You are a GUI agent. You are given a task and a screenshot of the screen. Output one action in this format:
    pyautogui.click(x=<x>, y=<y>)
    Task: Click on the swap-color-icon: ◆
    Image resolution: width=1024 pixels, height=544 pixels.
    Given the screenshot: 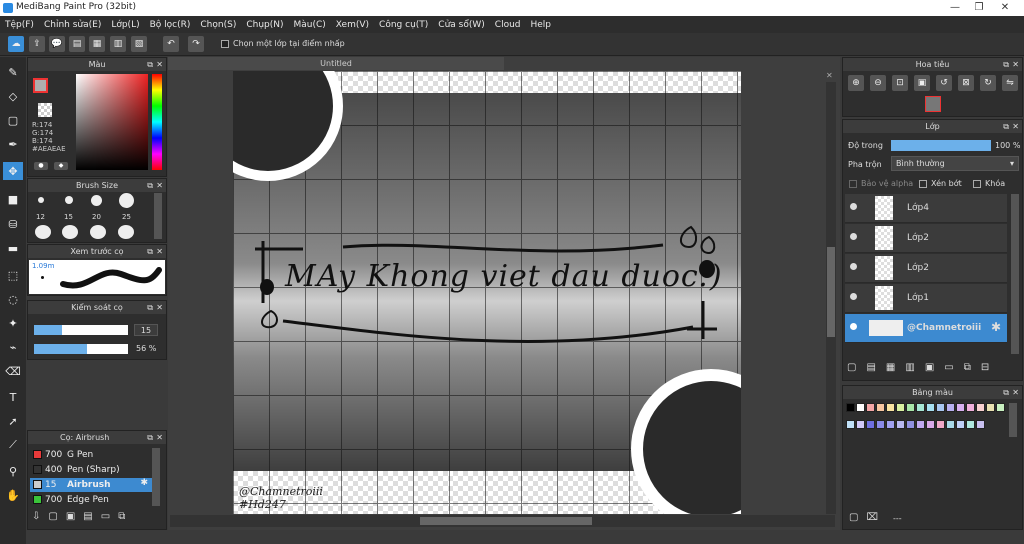 What is the action you would take?
    pyautogui.click(x=61, y=166)
    